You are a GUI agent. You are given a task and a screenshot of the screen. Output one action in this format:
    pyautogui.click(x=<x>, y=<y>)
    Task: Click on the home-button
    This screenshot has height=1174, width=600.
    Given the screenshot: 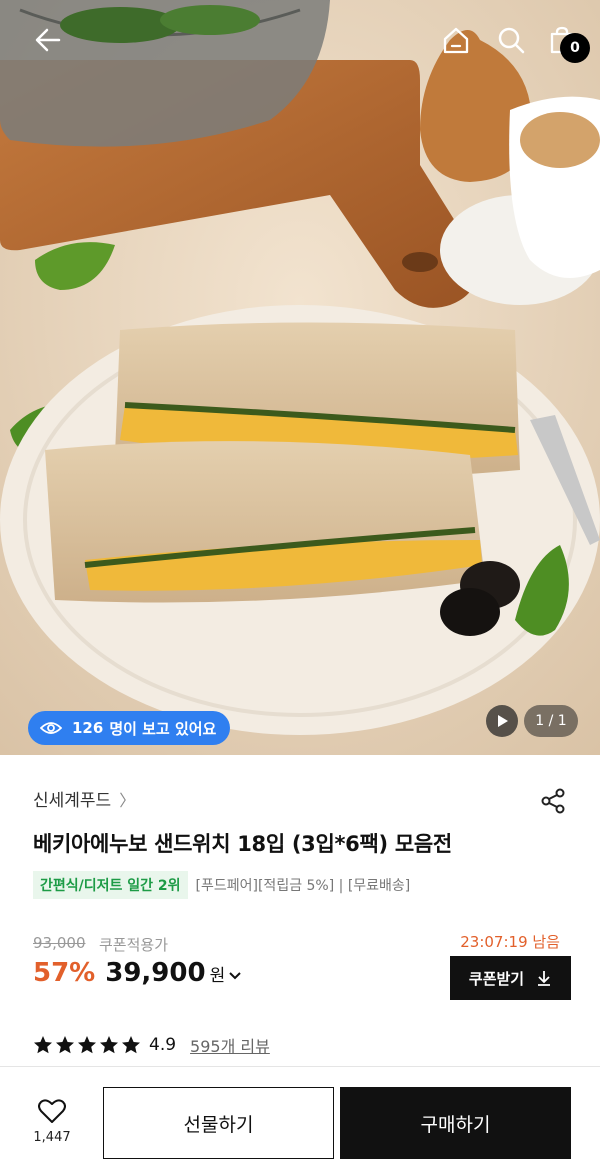 What is the action you would take?
    pyautogui.click(x=456, y=40)
    